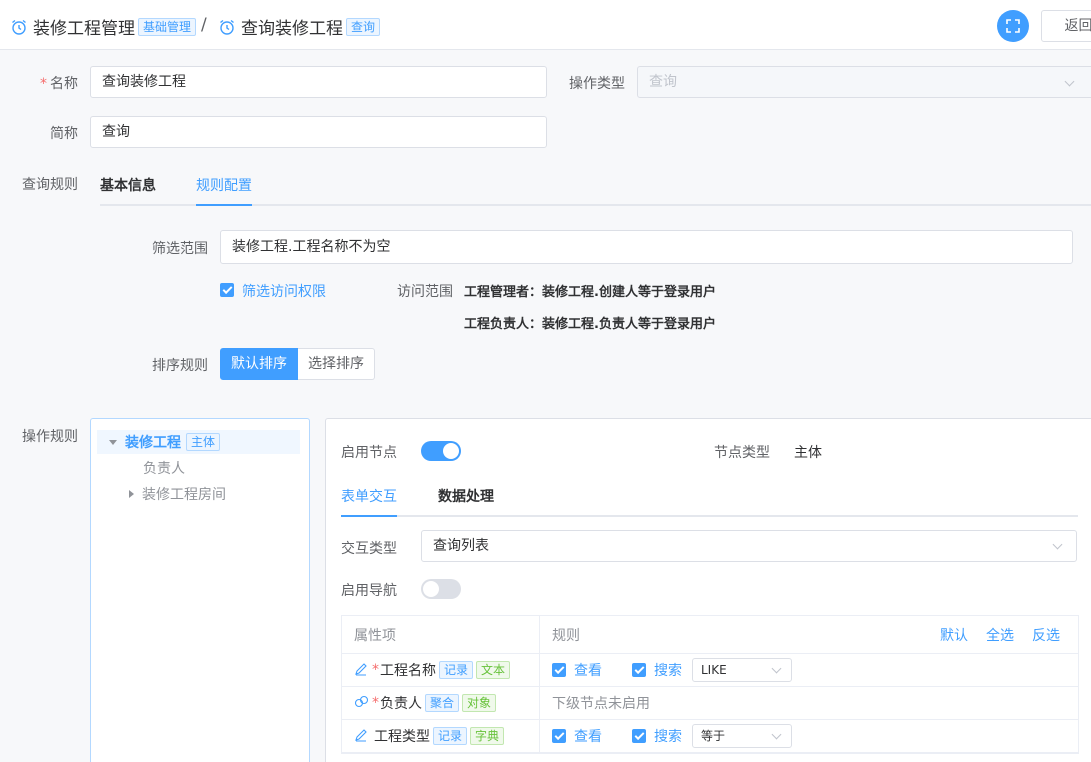 This screenshot has width=1091, height=762. Describe the element at coordinates (164, 469) in the screenshot. I see `tree-node-owner-label: 负责人` at that location.